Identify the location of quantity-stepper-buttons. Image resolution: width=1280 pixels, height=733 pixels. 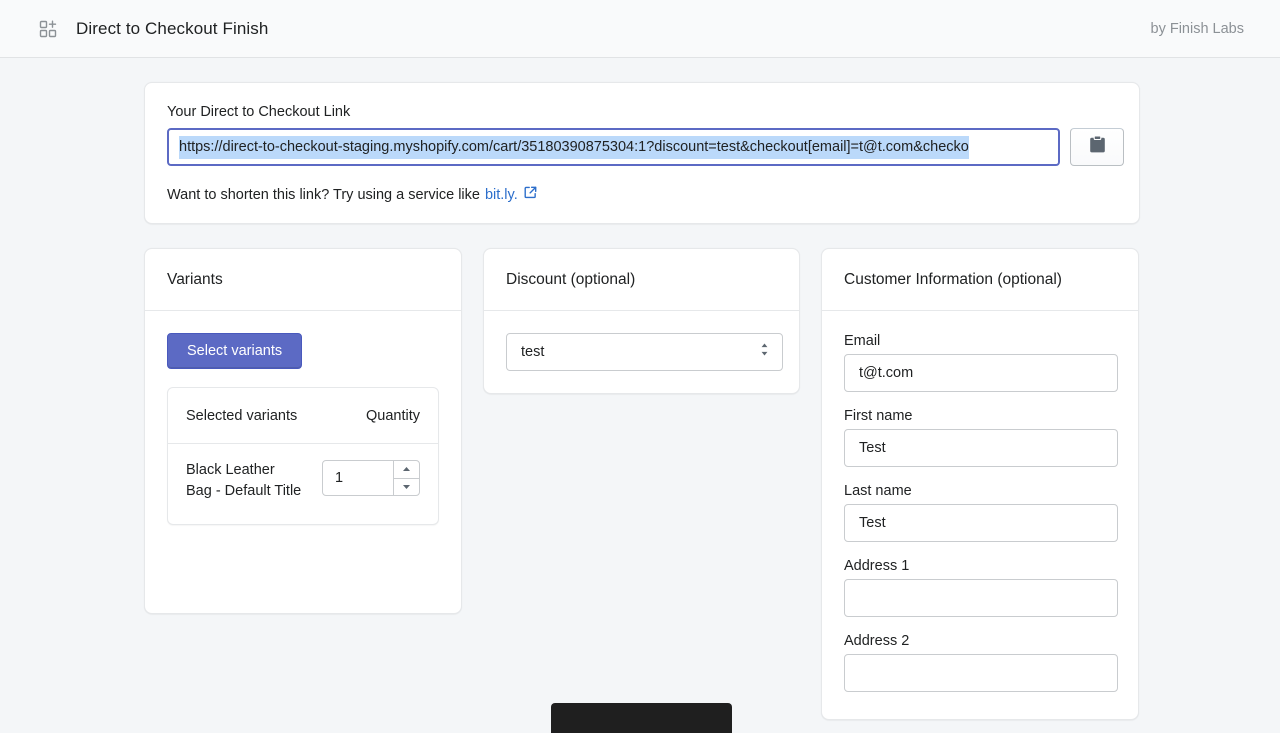
(406, 478).